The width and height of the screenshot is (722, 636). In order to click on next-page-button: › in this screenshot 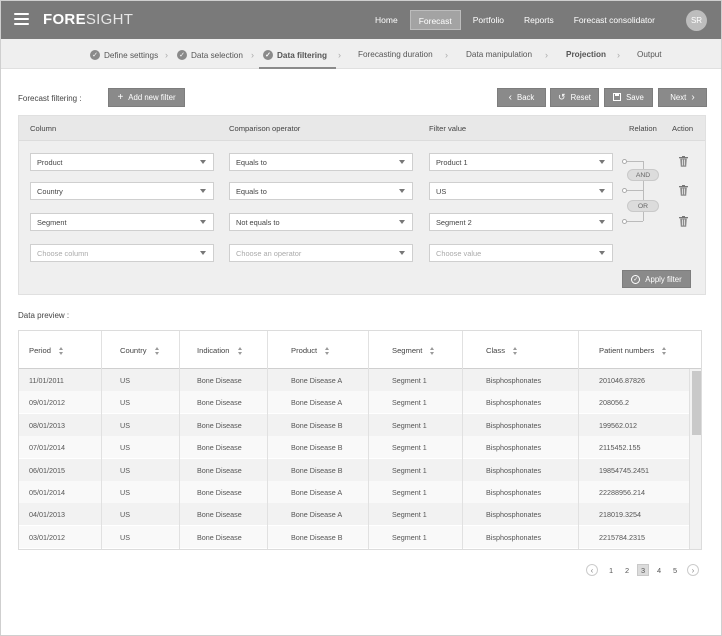, I will do `click(693, 570)`.